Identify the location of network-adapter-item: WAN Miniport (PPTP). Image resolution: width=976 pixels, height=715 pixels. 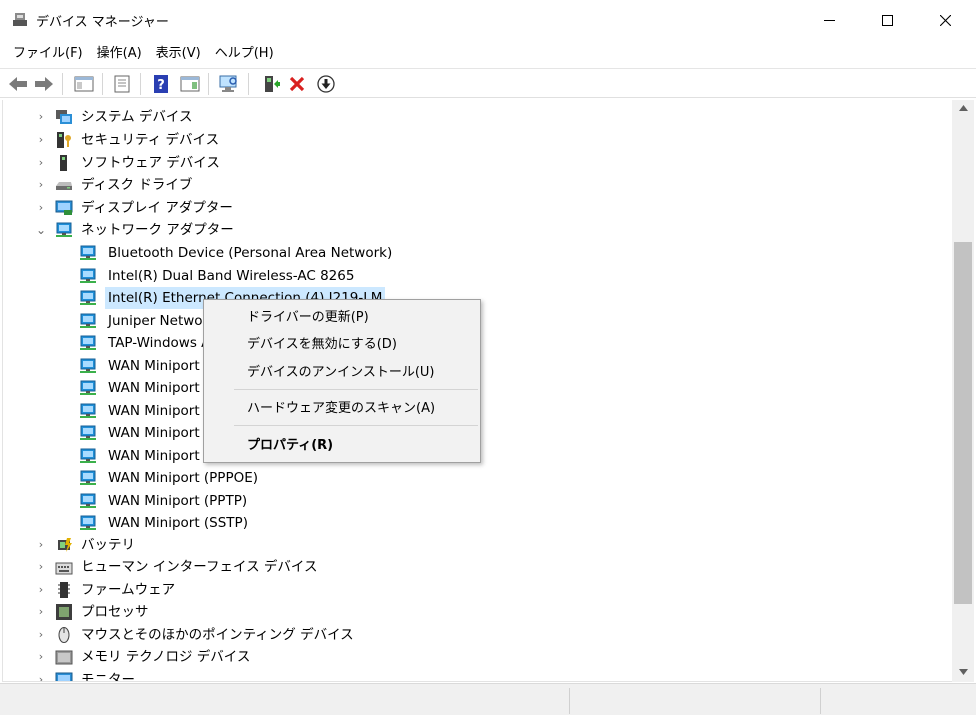
(473, 501).